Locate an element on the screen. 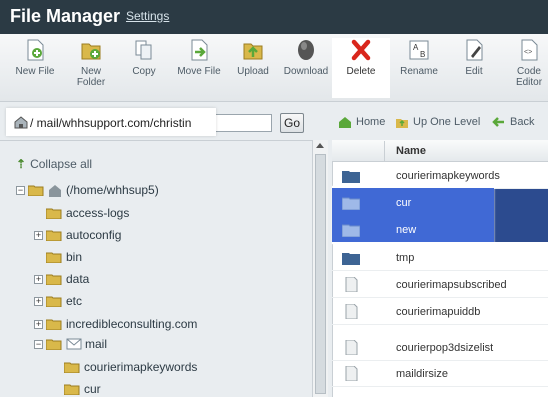 Image resolution: width=548 pixels, height=397 pixels. code-editor-icon: <> is located at coordinates (529, 50).